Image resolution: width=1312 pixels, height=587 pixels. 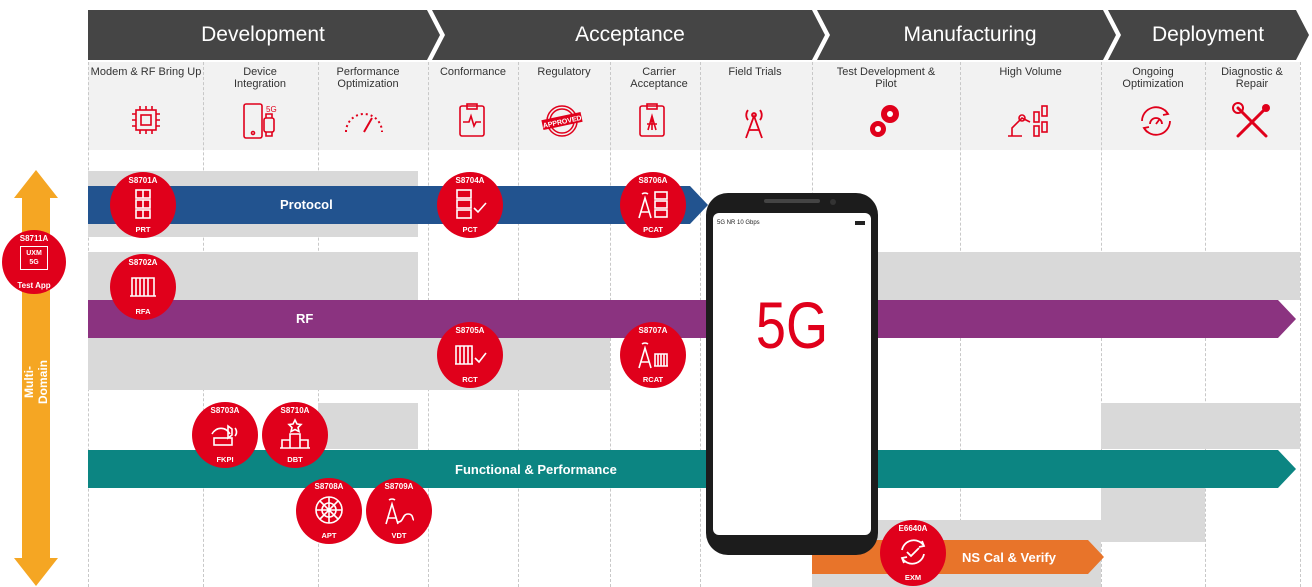 I want to click on tower-drive-icon, so click(x=400, y=511).